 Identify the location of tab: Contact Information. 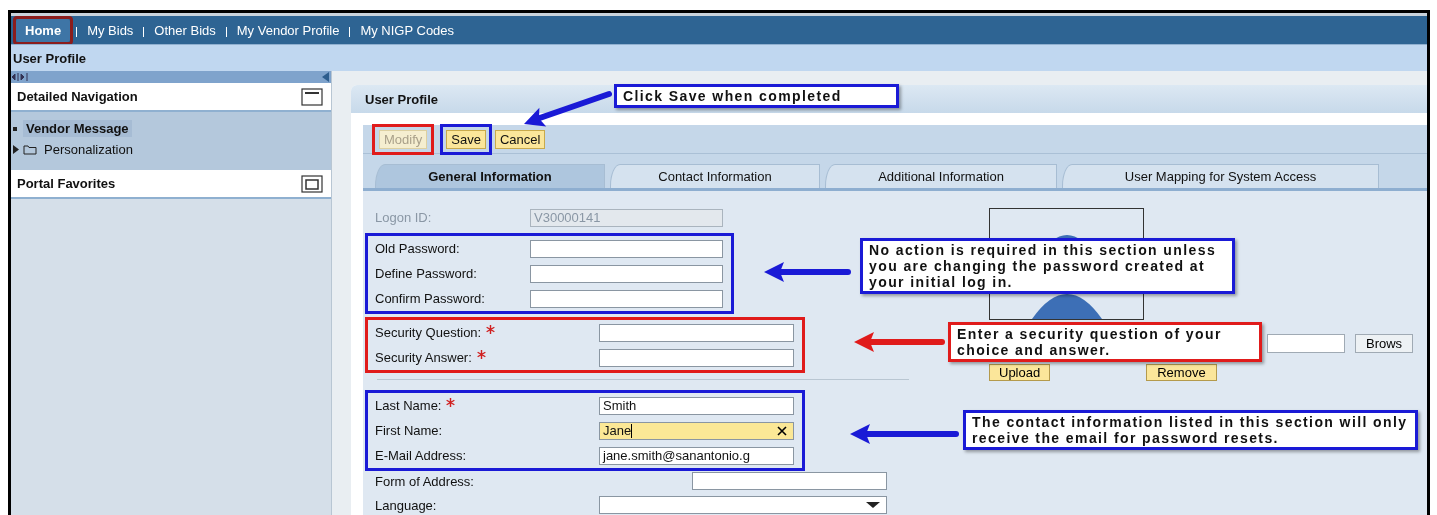
(715, 176).